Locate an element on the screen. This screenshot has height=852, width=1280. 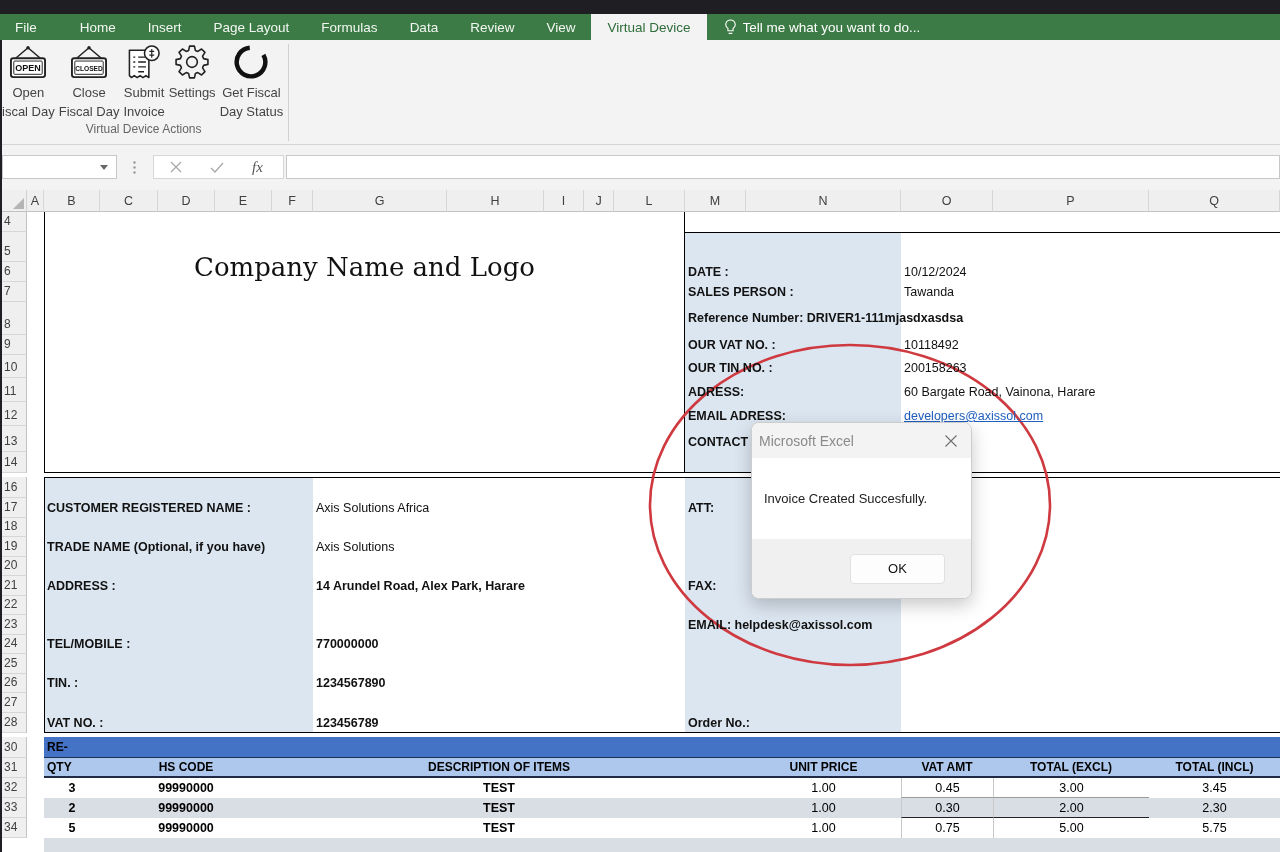
gear-icon is located at coordinates (192, 62).